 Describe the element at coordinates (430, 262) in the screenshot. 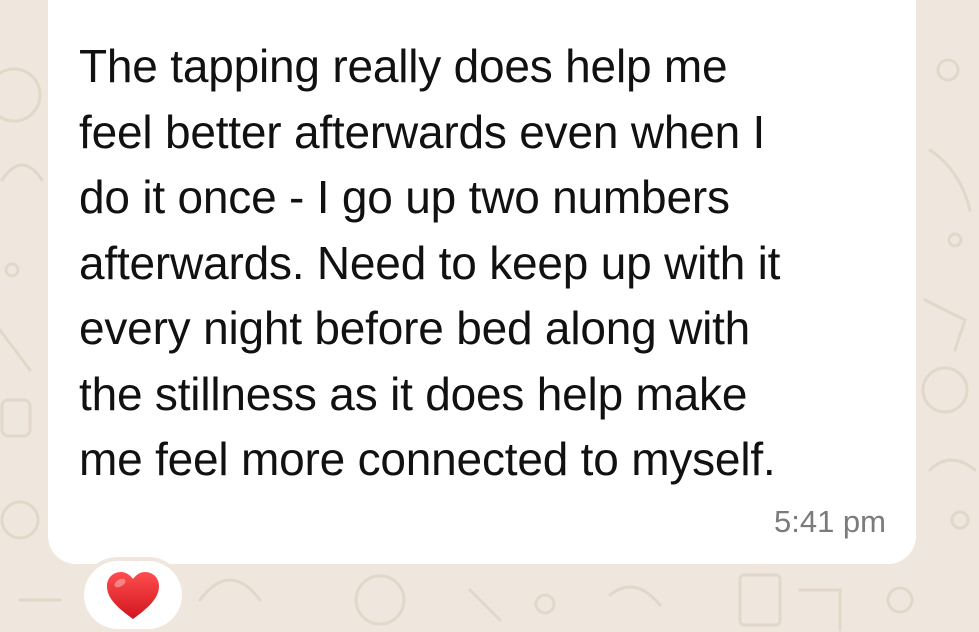

I see `message-line: afterwards. Need to keep up with it` at that location.